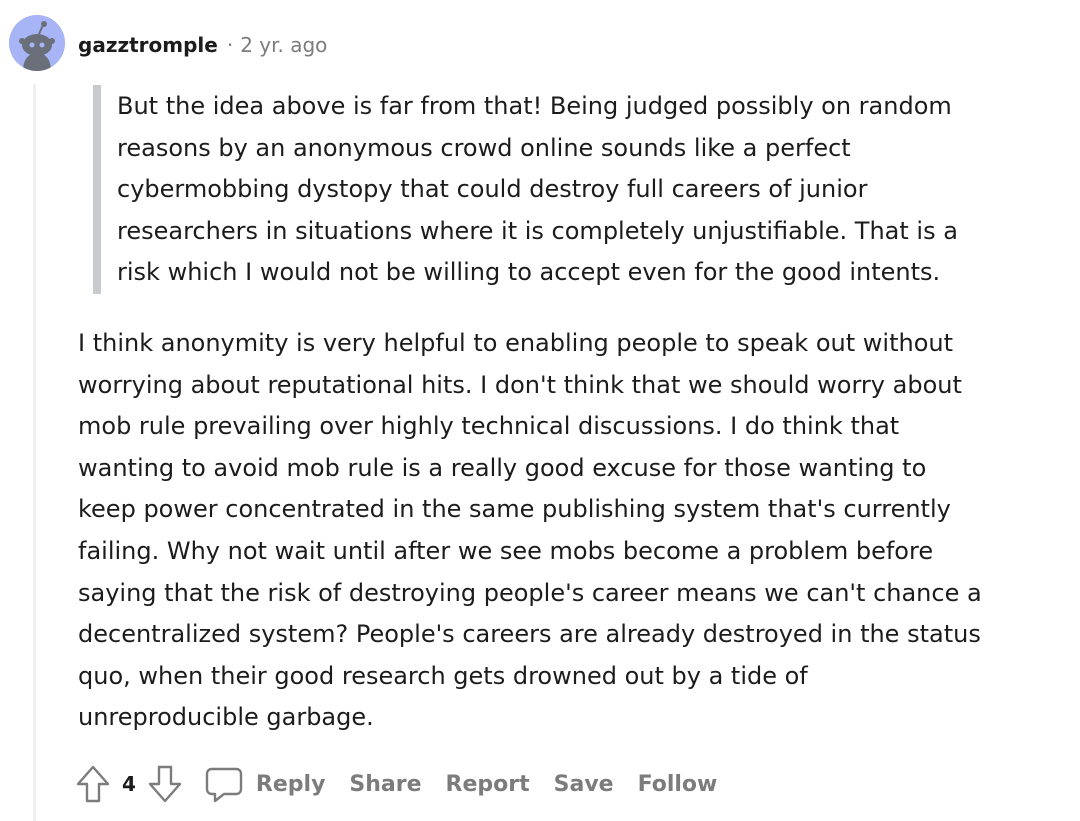  Describe the element at coordinates (291, 784) in the screenshot. I see `reply-button: Reply` at that location.